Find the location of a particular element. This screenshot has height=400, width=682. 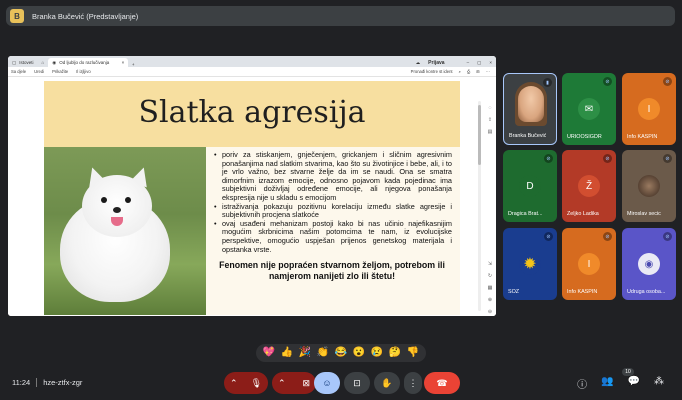

more-options-button: ⋮ is located at coordinates (413, 383).